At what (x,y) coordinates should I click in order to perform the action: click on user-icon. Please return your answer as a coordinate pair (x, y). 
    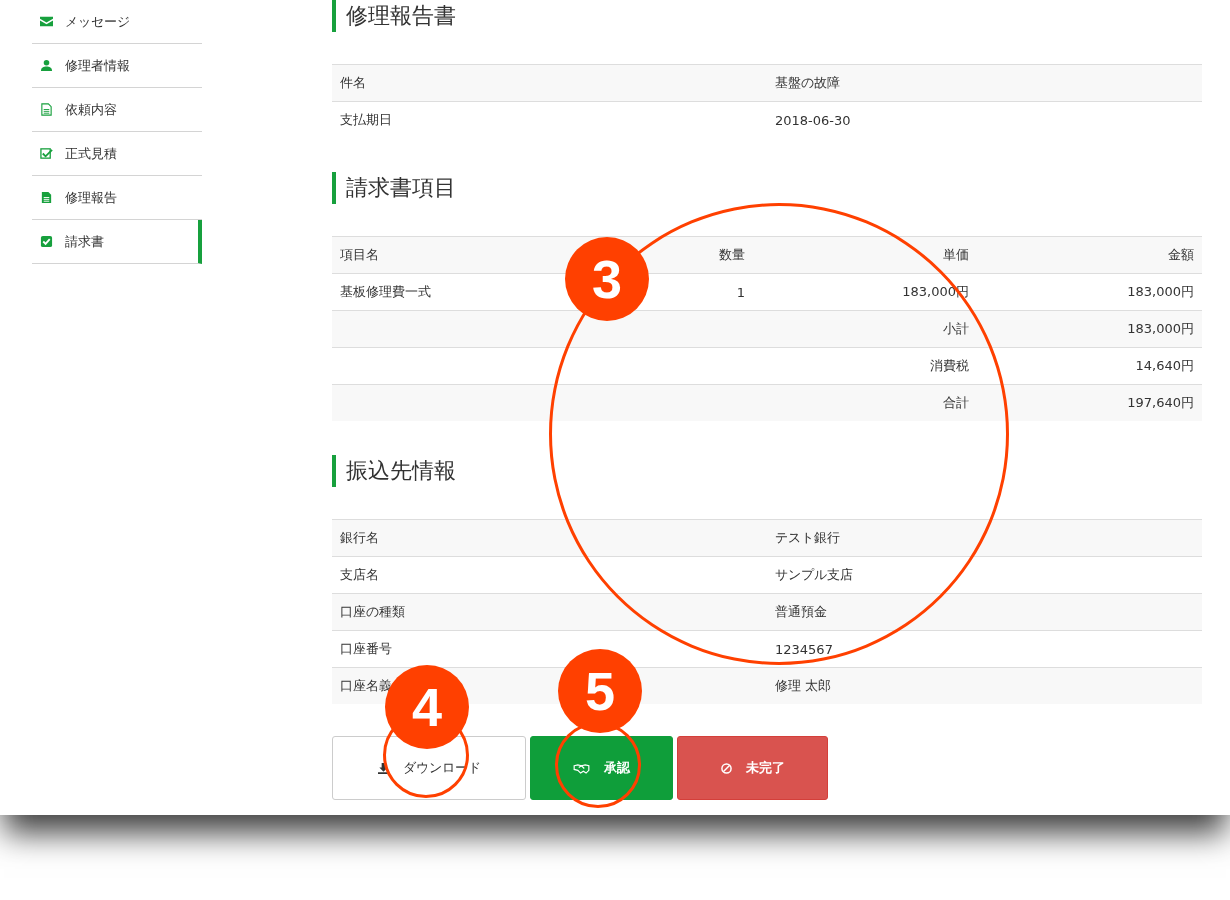
    Looking at the image, I should click on (46, 65).